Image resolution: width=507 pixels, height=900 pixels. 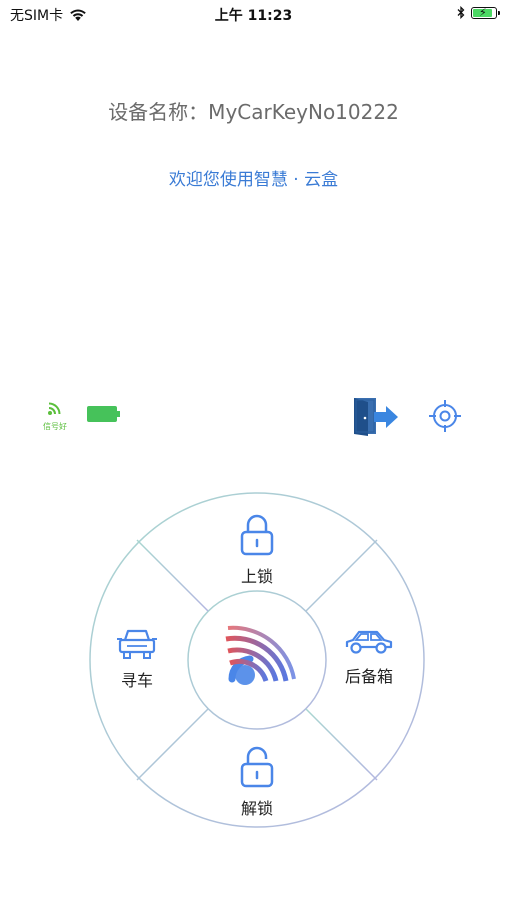 I want to click on status-time: 上午 11:23, so click(x=253, y=16).